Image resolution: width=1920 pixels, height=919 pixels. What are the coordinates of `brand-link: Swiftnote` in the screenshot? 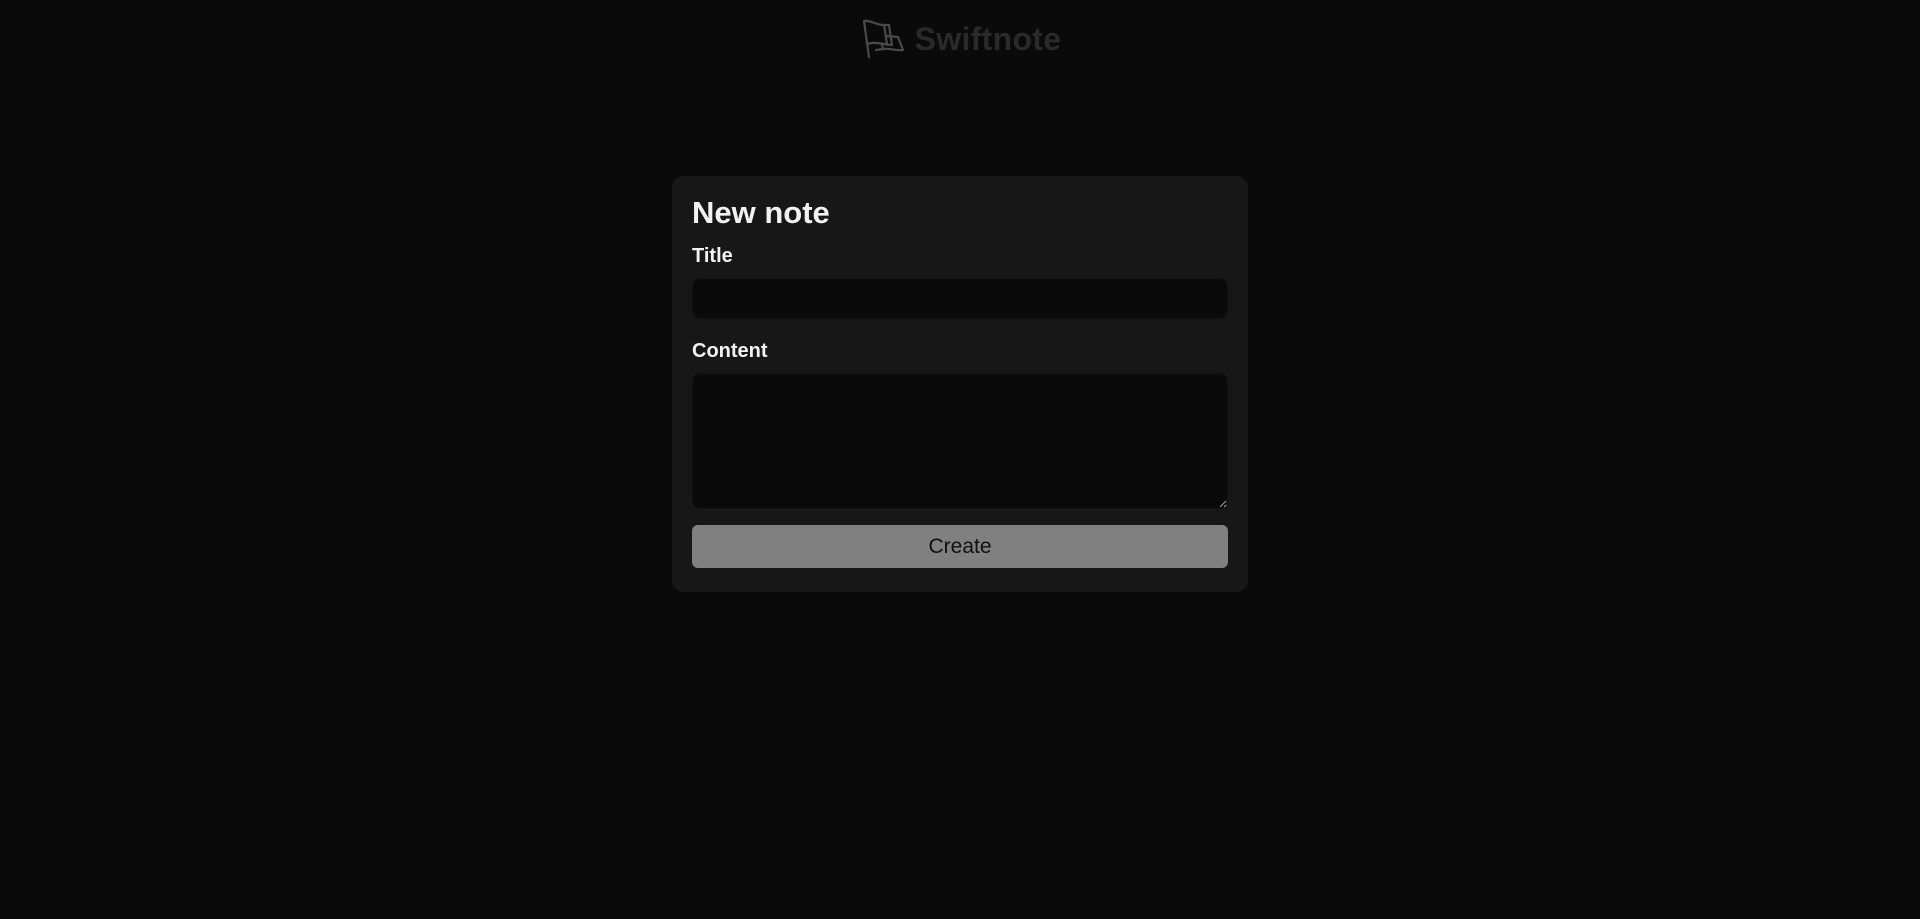 It's located at (960, 39).